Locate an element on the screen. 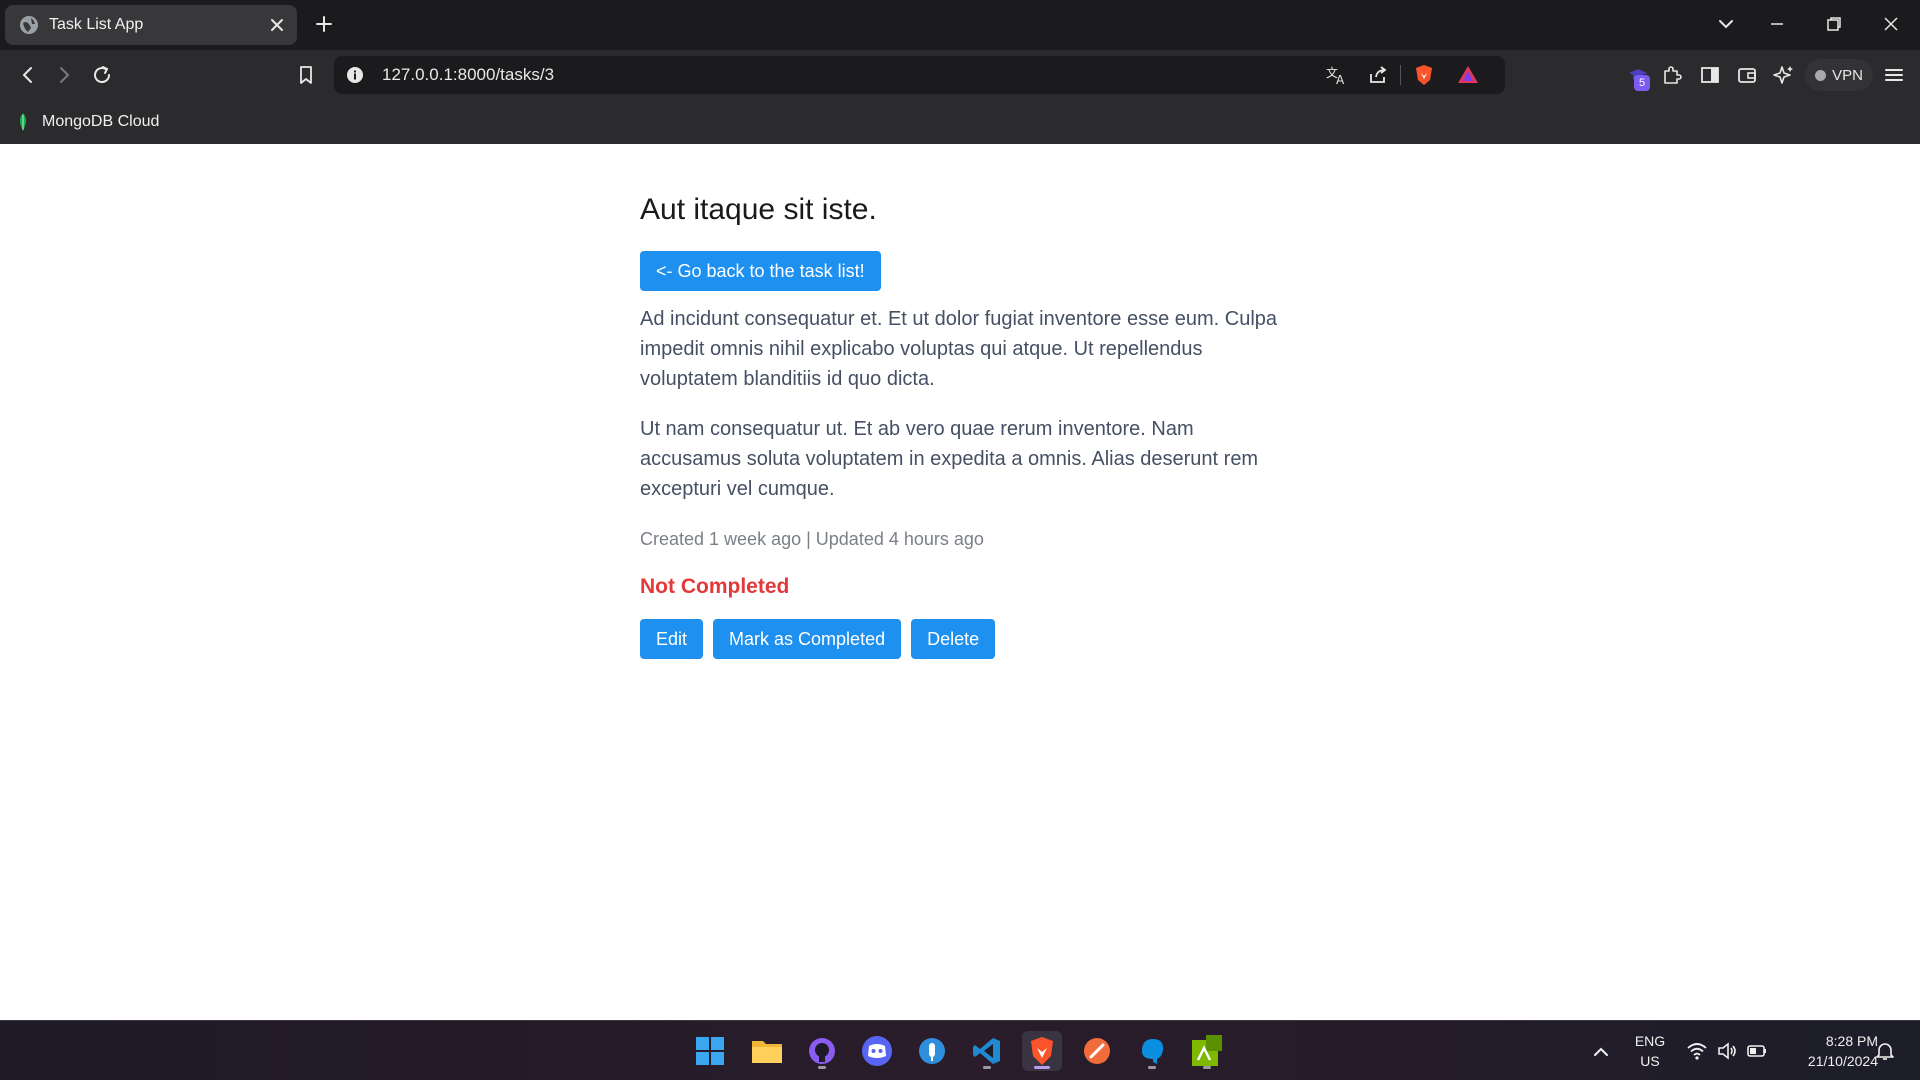 The image size is (1920, 1080). bookmark-icon is located at coordinates (306, 75).